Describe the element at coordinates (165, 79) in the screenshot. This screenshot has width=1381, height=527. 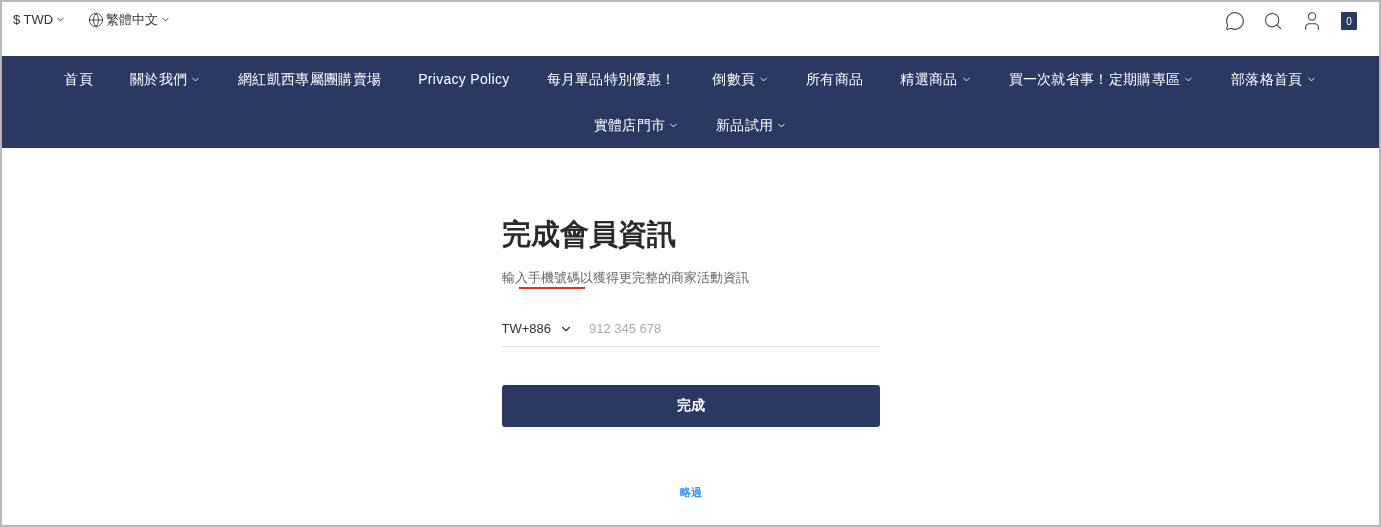
I see `nav-item: 關於我們` at that location.